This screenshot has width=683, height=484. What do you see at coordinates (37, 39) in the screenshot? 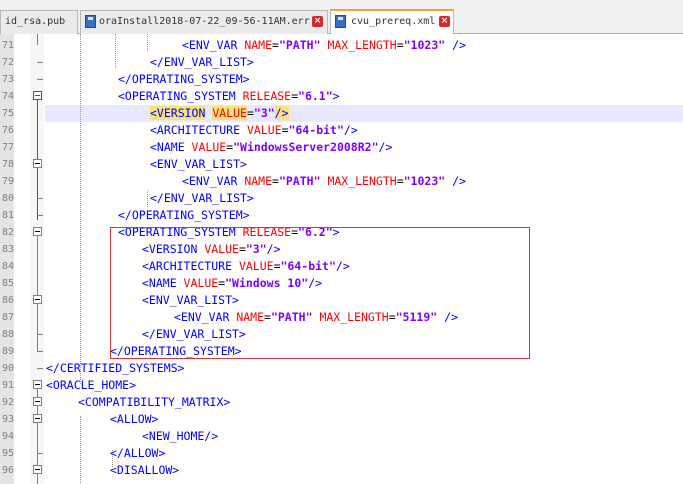
I see `fold-line` at bounding box center [37, 39].